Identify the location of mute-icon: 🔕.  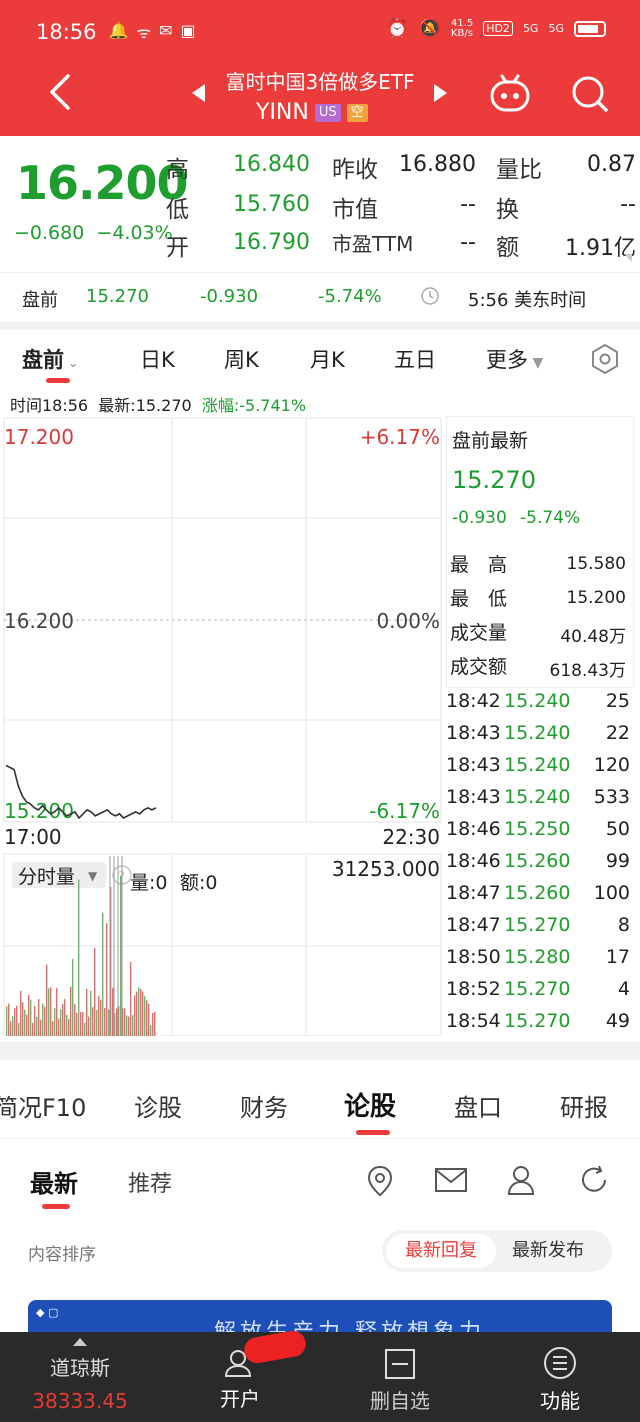
(429, 28).